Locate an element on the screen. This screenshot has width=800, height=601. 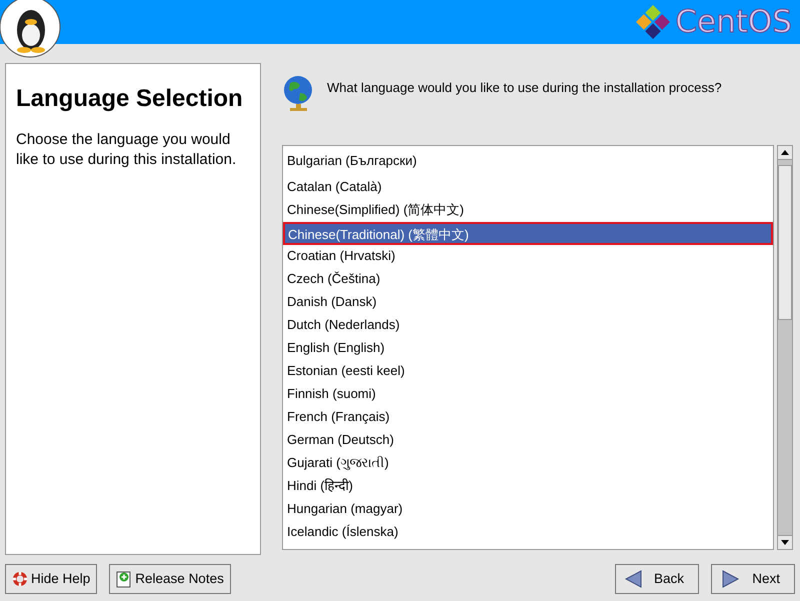
language-item: Gujarati (ગુજરાતી) is located at coordinates (528, 463).